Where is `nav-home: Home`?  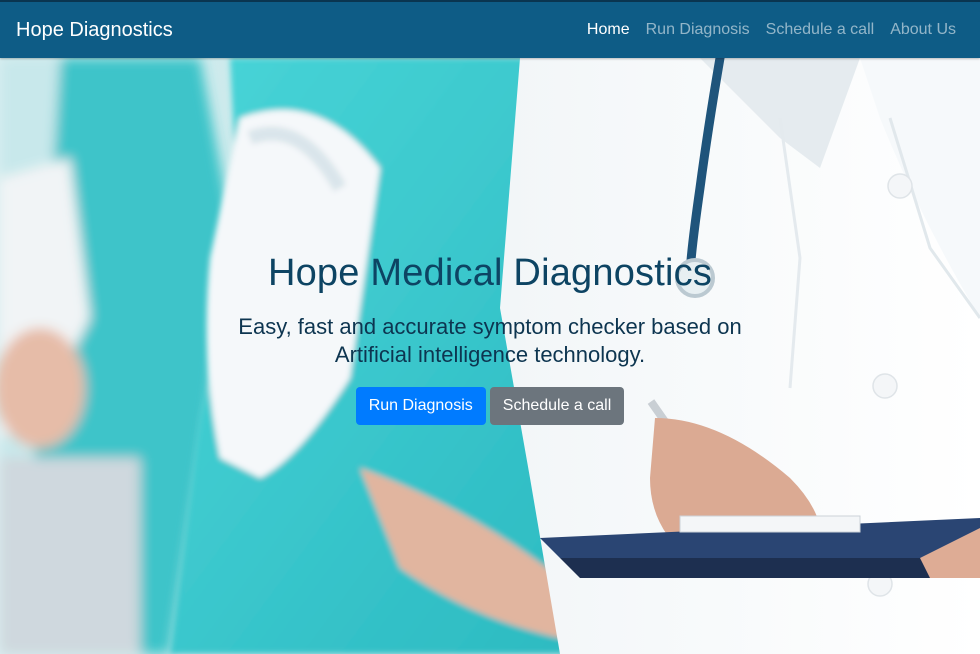
nav-home: Home is located at coordinates (608, 30).